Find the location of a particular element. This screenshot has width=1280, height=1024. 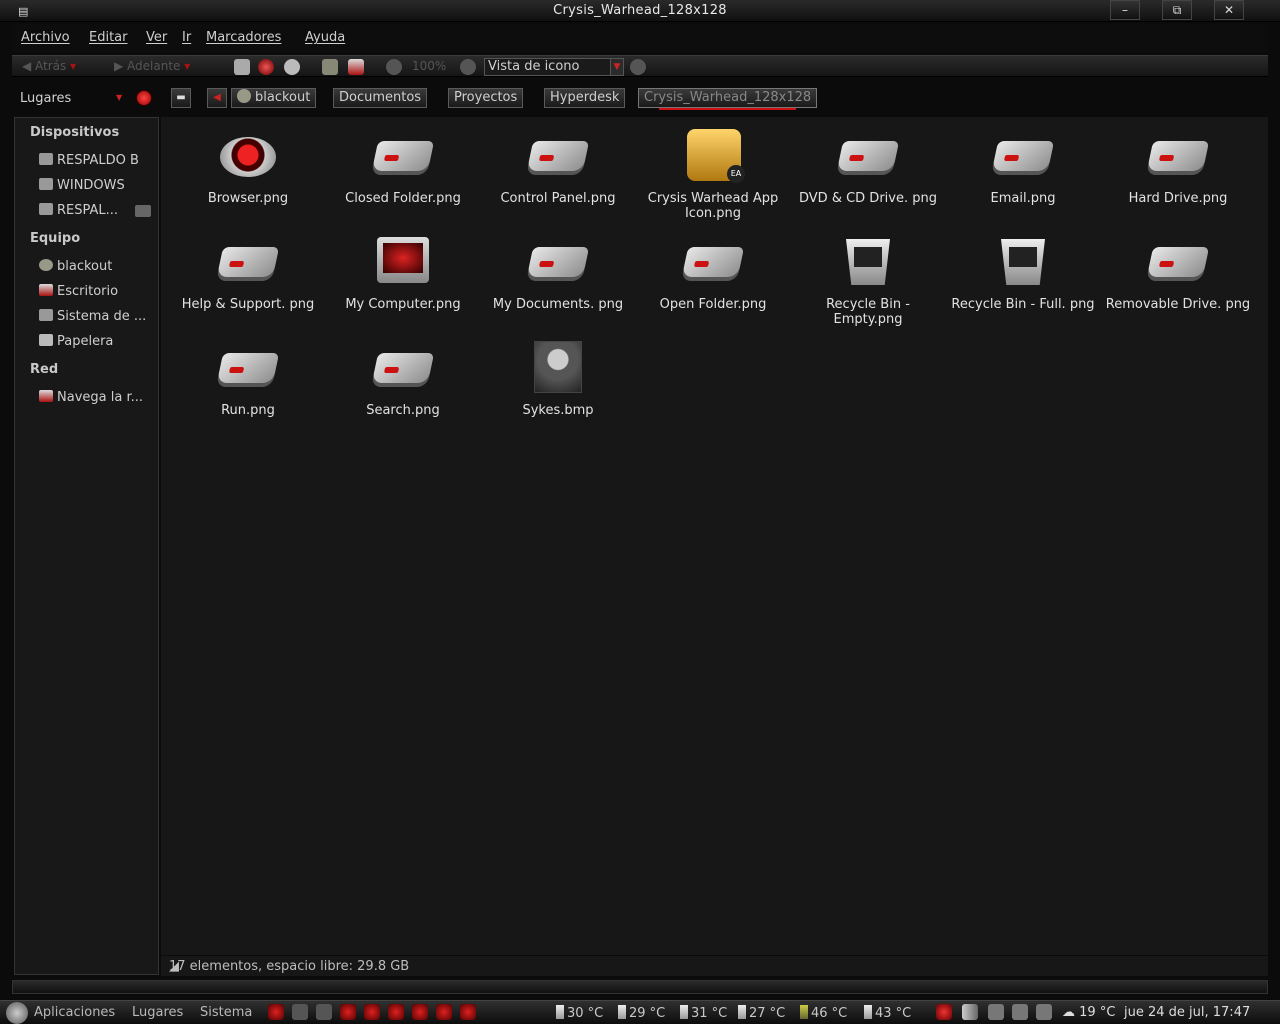

file-label: Recycle Bin - Empty.png is located at coordinates (868, 312).